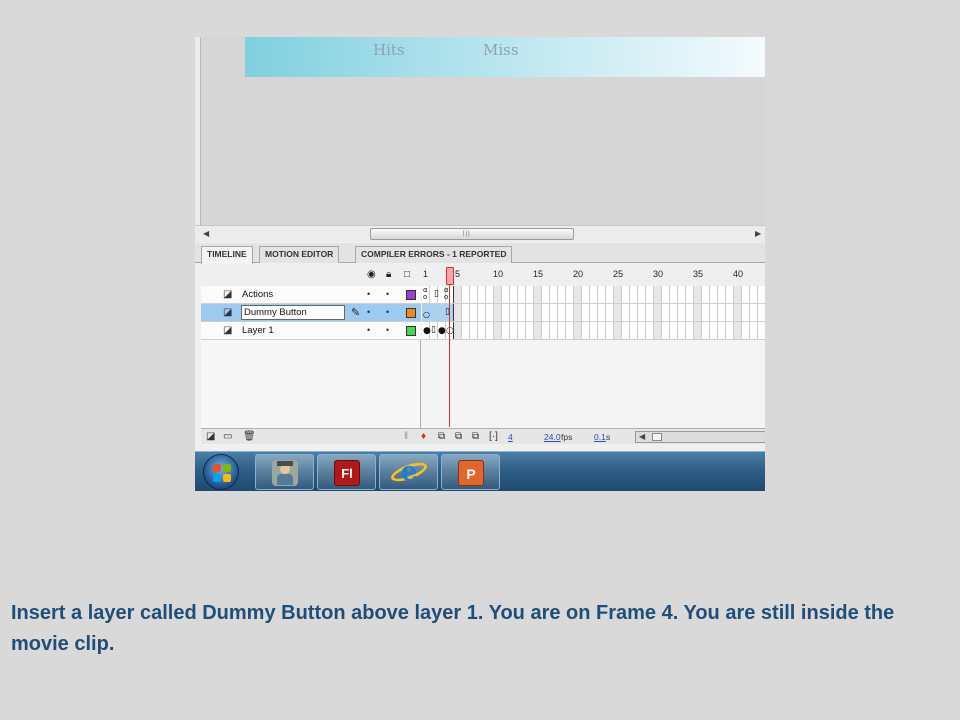  Describe the element at coordinates (426, 274) in the screenshot. I see `ruler-tick-1: 1` at that location.